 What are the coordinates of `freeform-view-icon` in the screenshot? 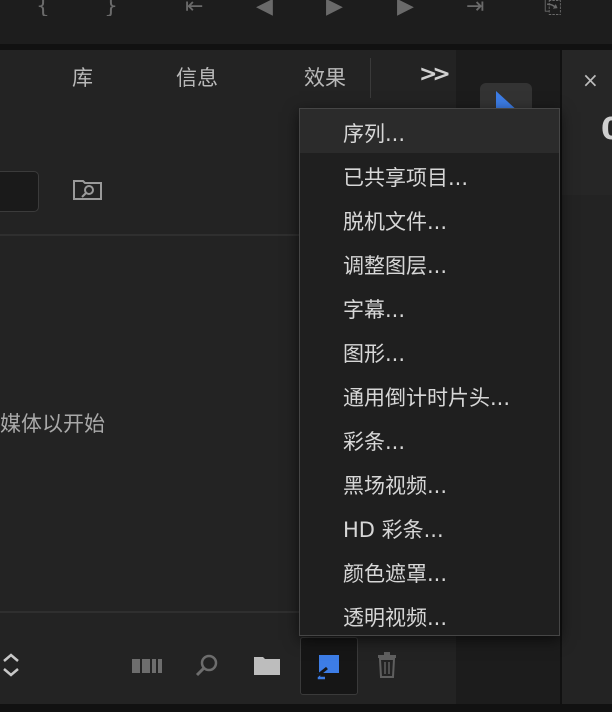 It's located at (148, 666).